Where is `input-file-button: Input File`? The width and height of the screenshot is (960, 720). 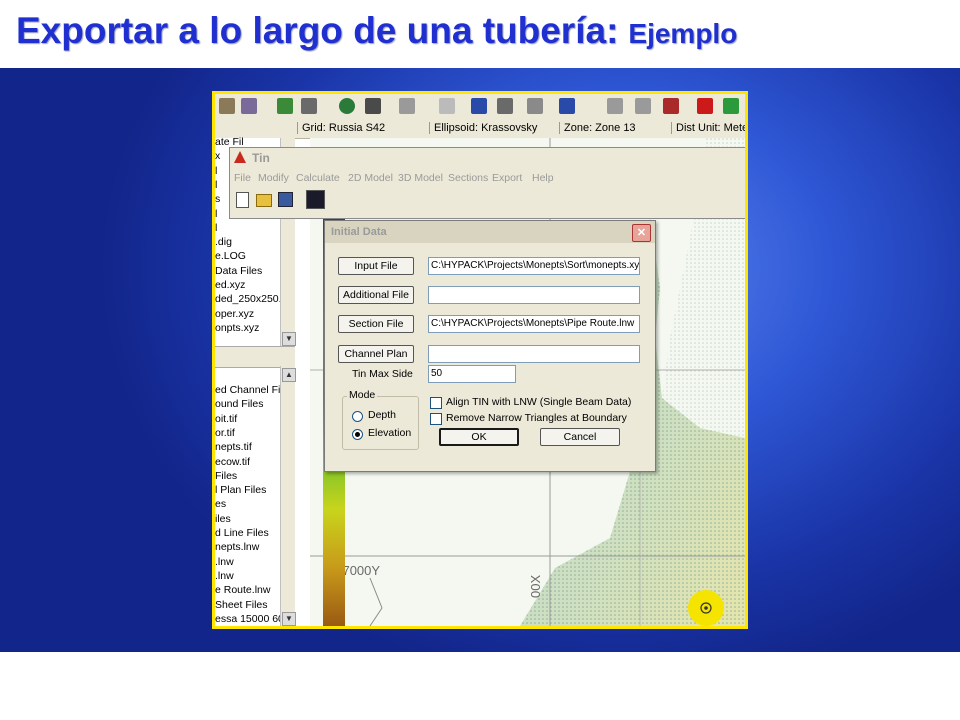
input-file-button: Input File is located at coordinates (376, 266).